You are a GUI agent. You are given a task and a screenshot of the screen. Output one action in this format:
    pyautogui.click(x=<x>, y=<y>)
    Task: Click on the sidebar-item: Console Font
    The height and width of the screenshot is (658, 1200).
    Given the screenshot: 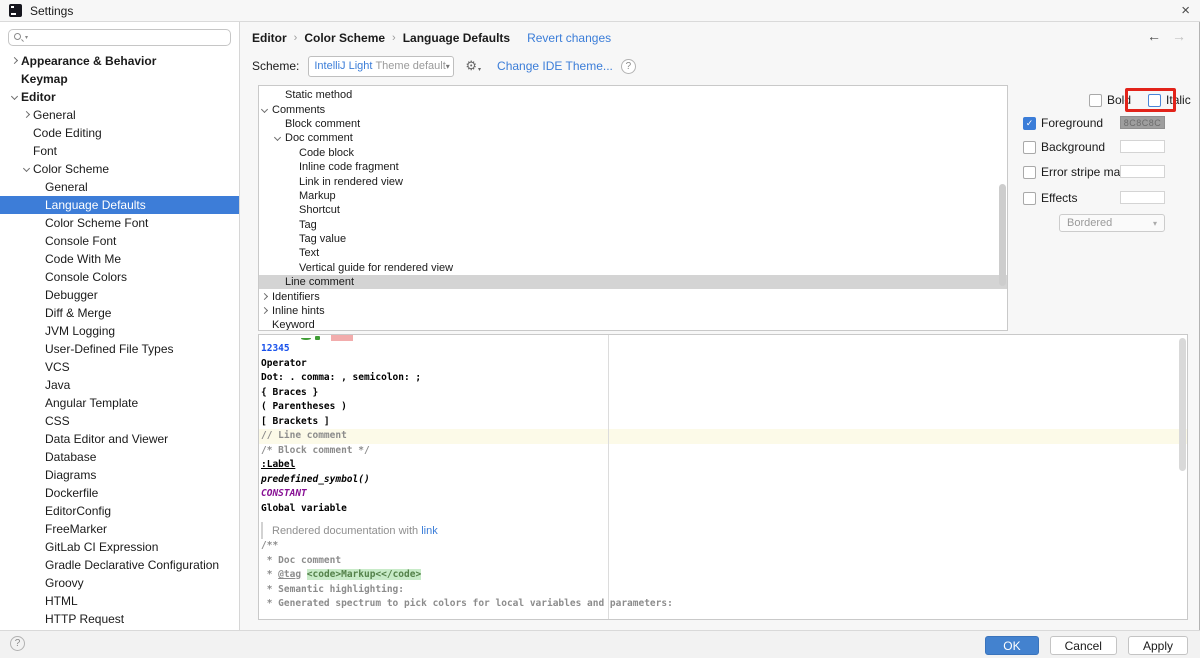 What is the action you would take?
    pyautogui.click(x=119, y=241)
    